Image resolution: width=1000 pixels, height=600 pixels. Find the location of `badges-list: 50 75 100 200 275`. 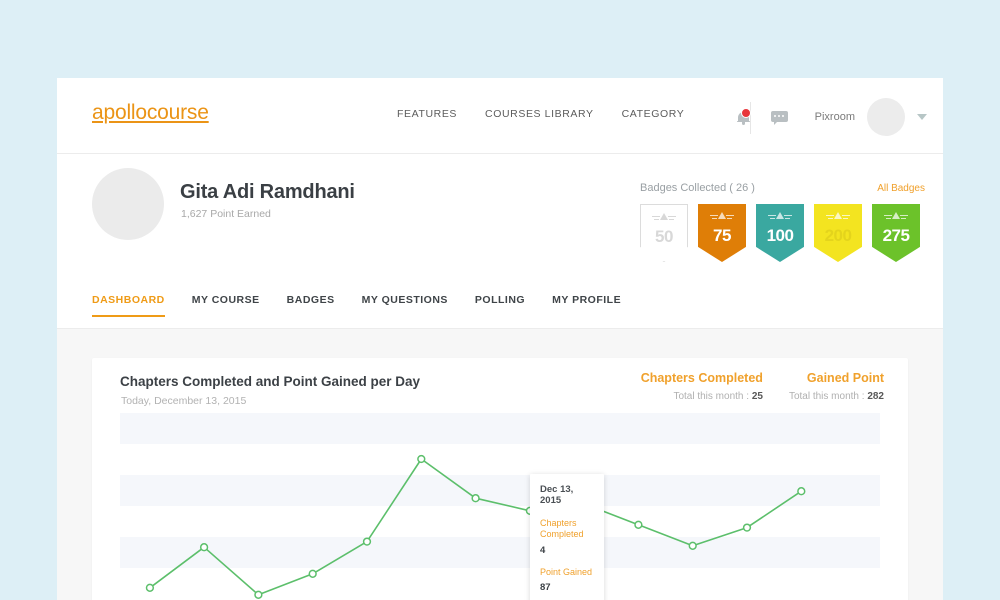

badges-list: 50 75 100 200 275 is located at coordinates (780, 233).